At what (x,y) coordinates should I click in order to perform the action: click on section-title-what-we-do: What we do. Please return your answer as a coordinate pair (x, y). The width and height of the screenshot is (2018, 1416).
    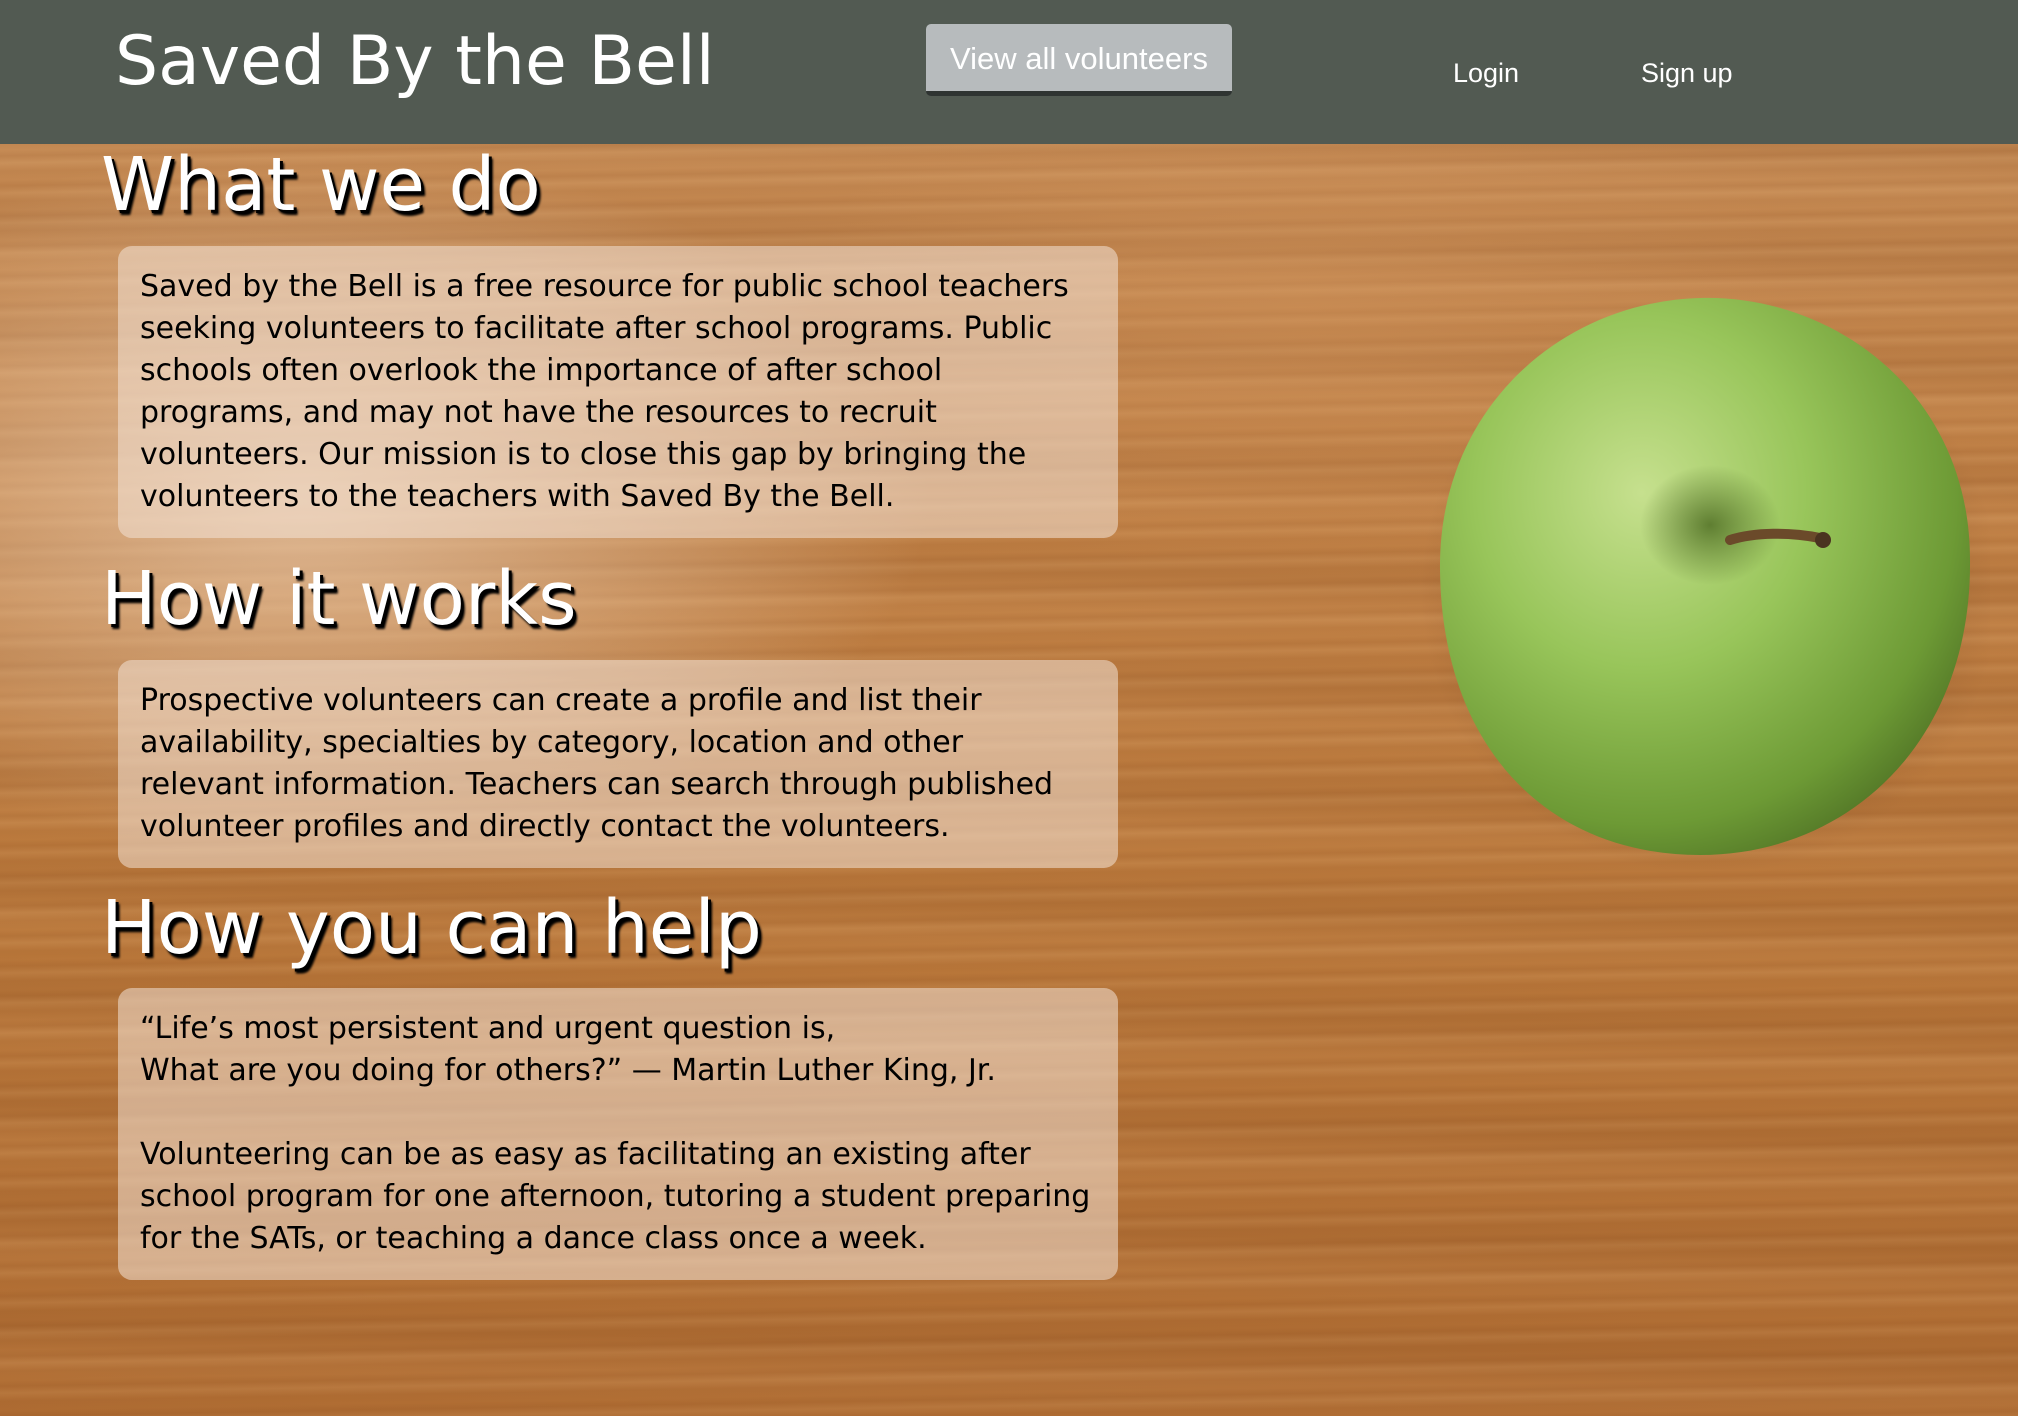
    Looking at the image, I should click on (321, 185).